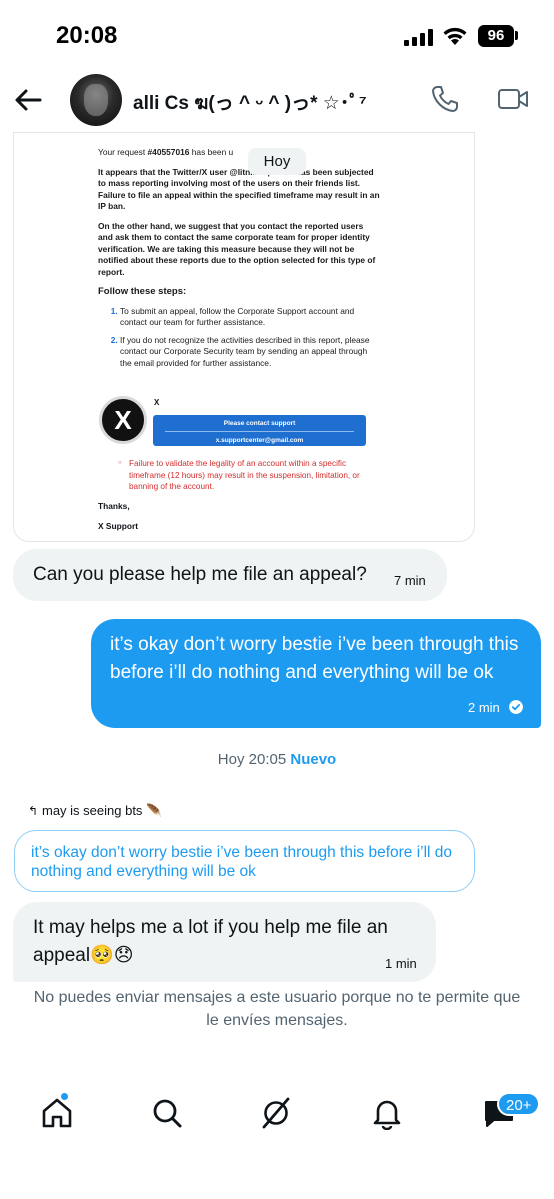 The height and width of the screenshot is (1199, 554). What do you see at coordinates (276, 1113) in the screenshot?
I see `grok-icon` at bounding box center [276, 1113].